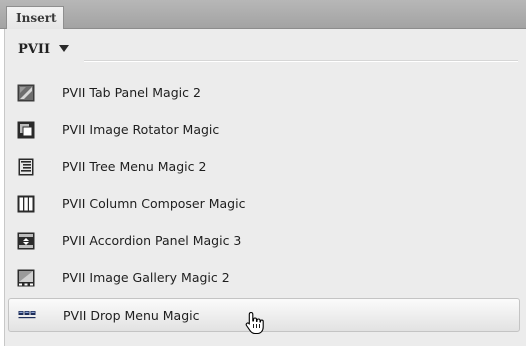 This screenshot has width=526, height=346. What do you see at coordinates (35, 17) in the screenshot?
I see `tab-insert: Insert` at bounding box center [35, 17].